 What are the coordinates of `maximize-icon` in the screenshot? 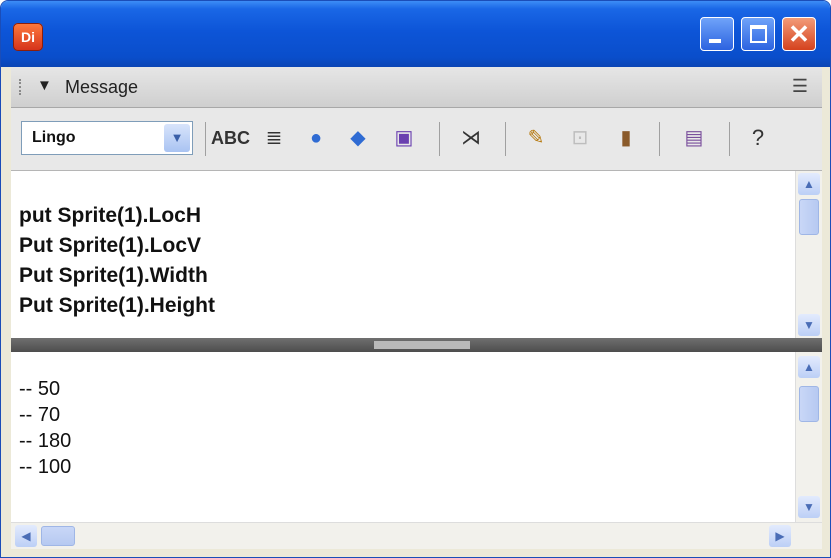 It's located at (758, 34).